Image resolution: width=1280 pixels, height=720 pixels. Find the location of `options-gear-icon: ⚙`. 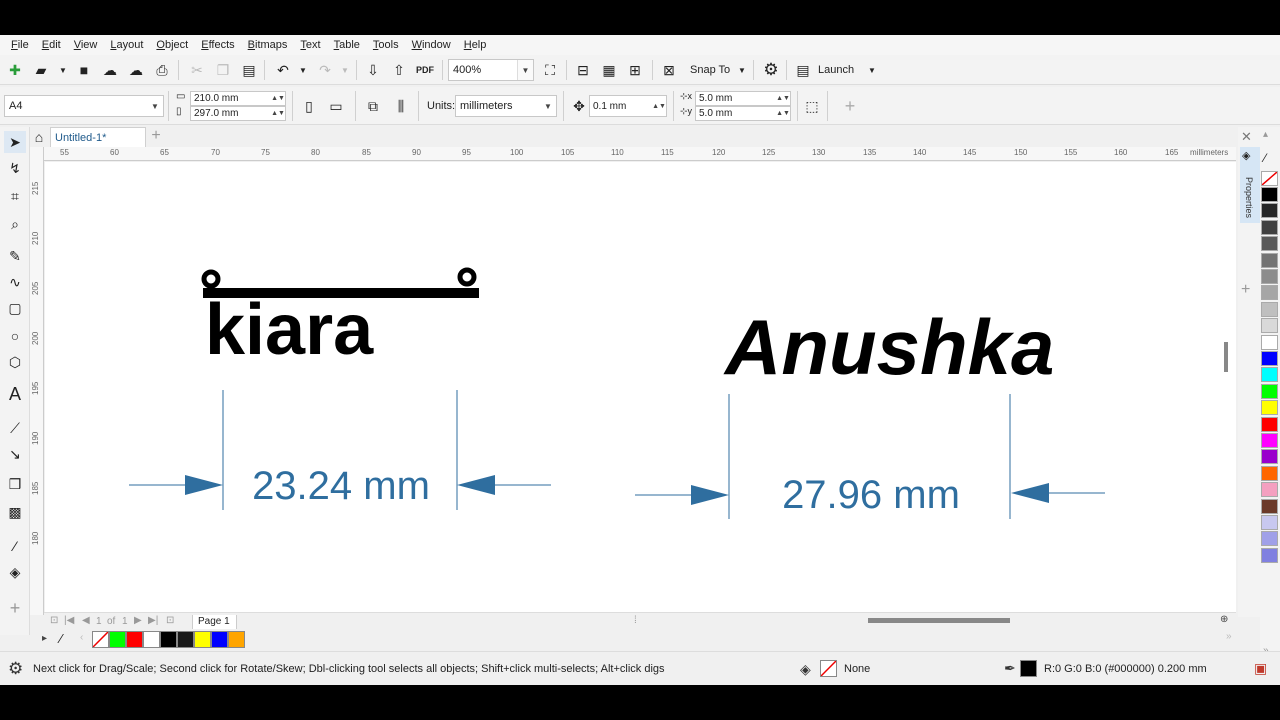

options-gear-icon: ⚙ is located at coordinates (771, 70).